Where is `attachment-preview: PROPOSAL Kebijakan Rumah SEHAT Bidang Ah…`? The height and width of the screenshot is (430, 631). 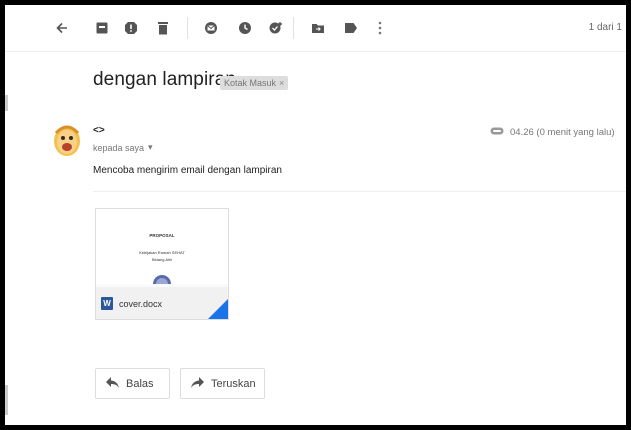 attachment-preview: PROPOSAL Kebijakan Rumah SEHAT Bidang Ah… is located at coordinates (162, 246).